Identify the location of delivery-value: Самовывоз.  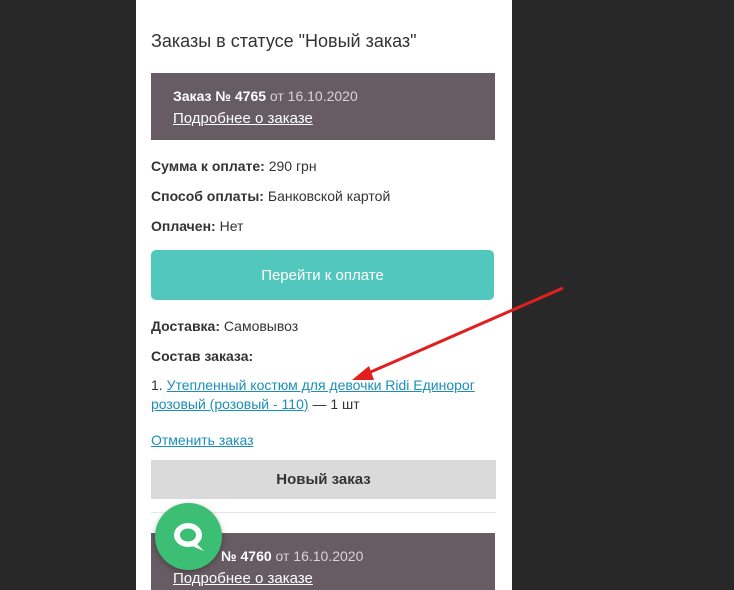
(261, 326).